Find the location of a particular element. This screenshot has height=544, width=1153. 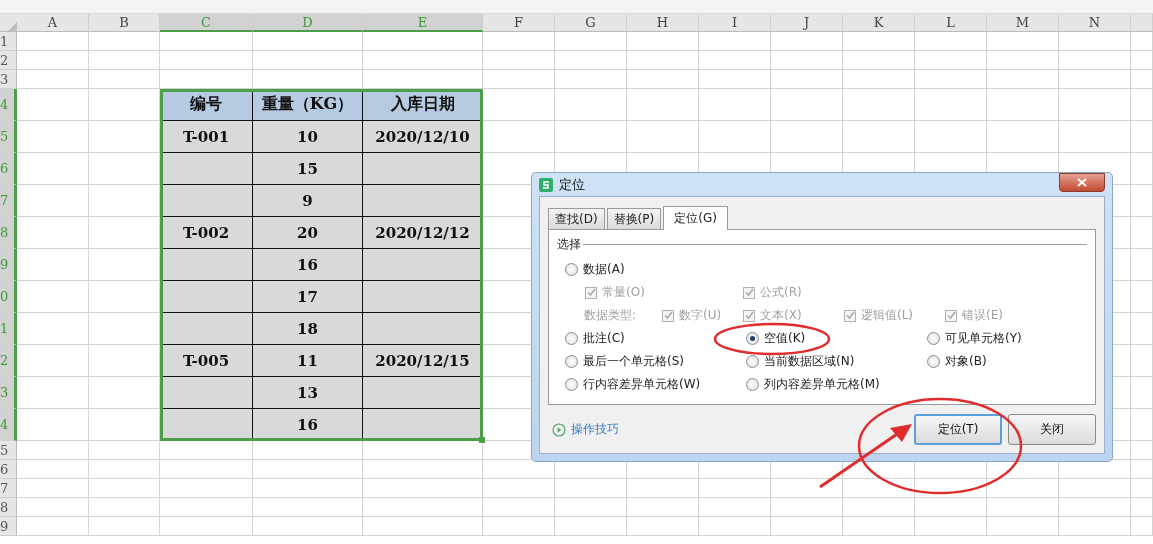

column-header: A is located at coordinates (53, 23).